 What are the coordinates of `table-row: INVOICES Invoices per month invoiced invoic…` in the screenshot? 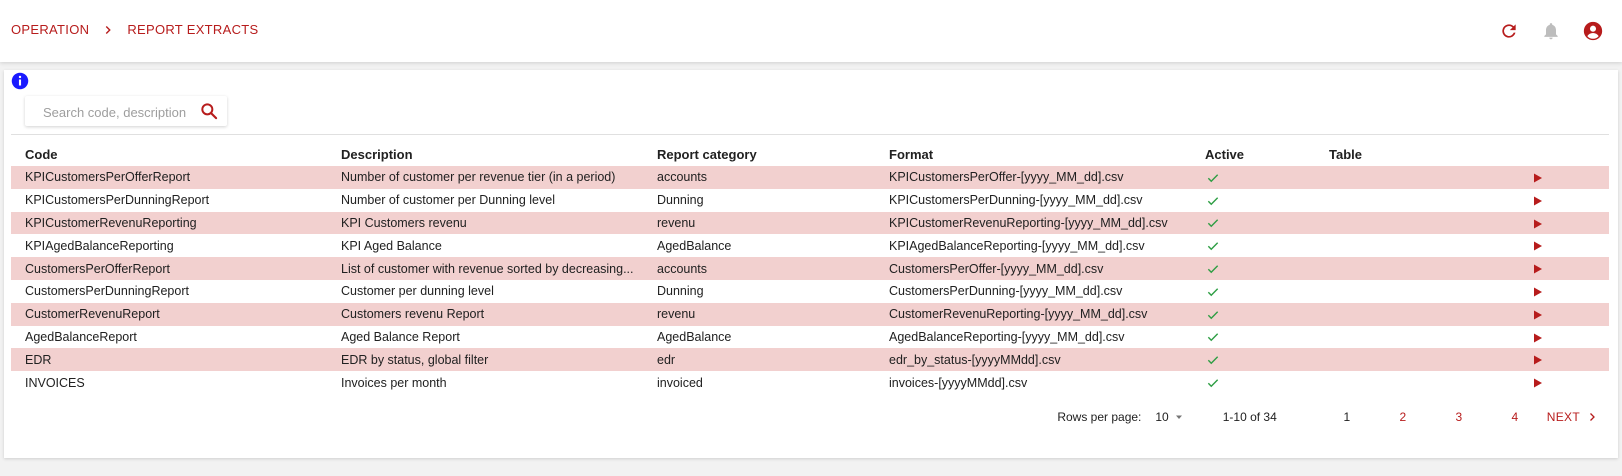 It's located at (810, 382).